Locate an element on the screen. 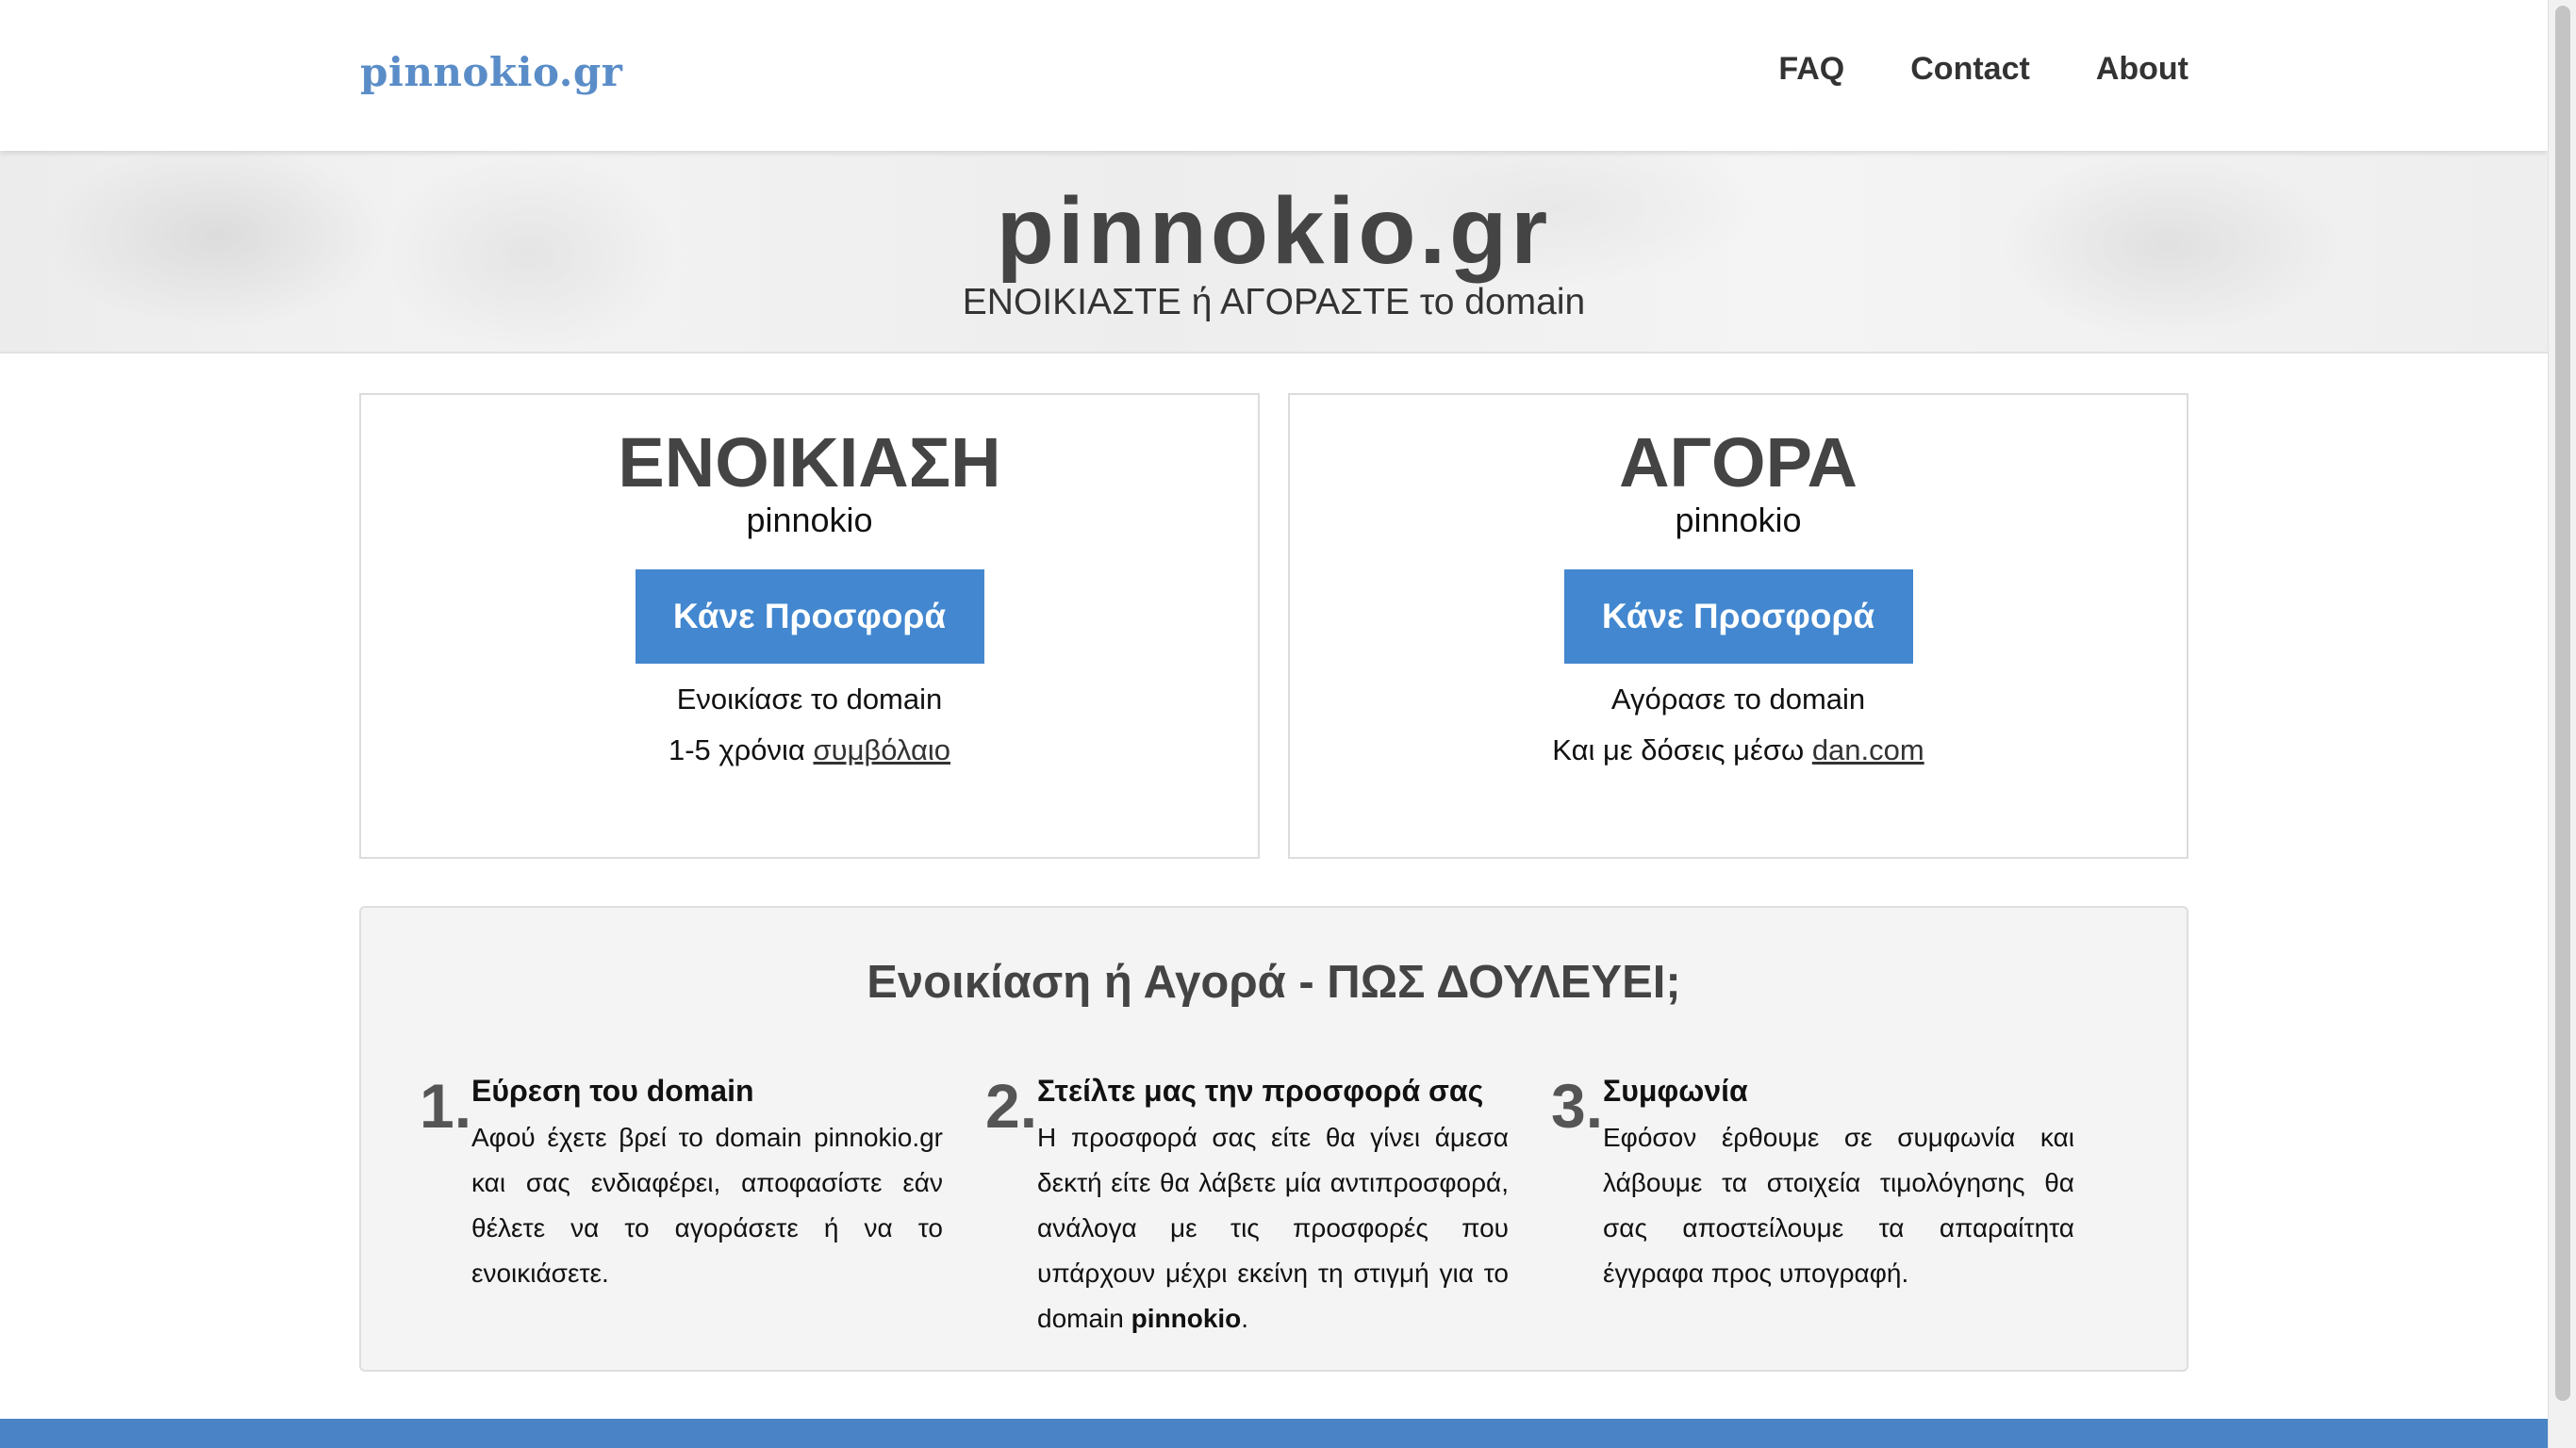  rent-contract-line: 1-5 χρόνια συμβόλαιο is located at coordinates (809, 750).